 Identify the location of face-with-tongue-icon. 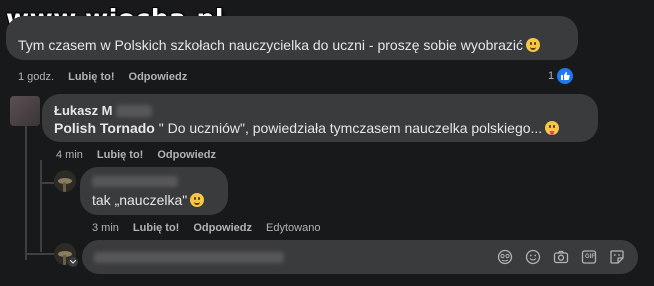
(552, 128).